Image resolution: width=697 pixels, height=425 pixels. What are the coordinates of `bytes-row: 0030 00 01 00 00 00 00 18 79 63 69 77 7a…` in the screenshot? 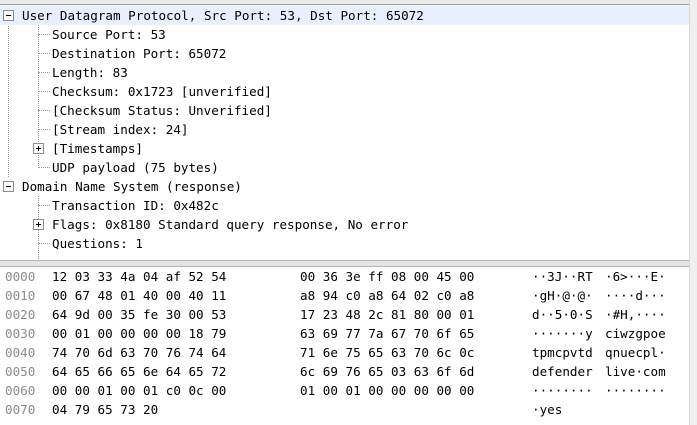 It's located at (345, 333).